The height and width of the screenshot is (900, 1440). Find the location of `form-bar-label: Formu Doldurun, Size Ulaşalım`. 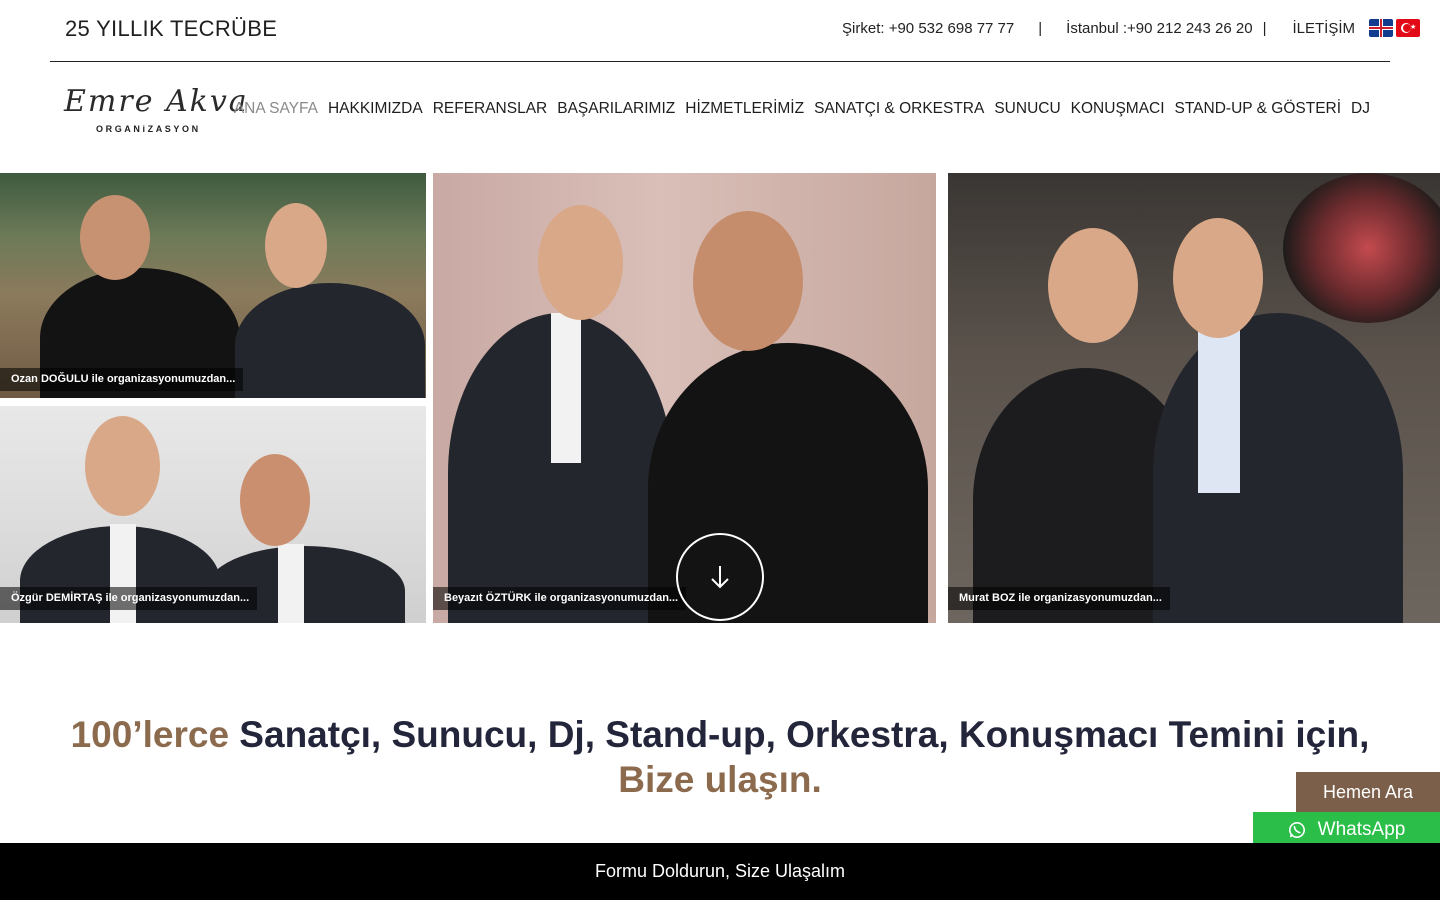

form-bar-label: Formu Doldurun, Size Ulaşalım is located at coordinates (720, 871).